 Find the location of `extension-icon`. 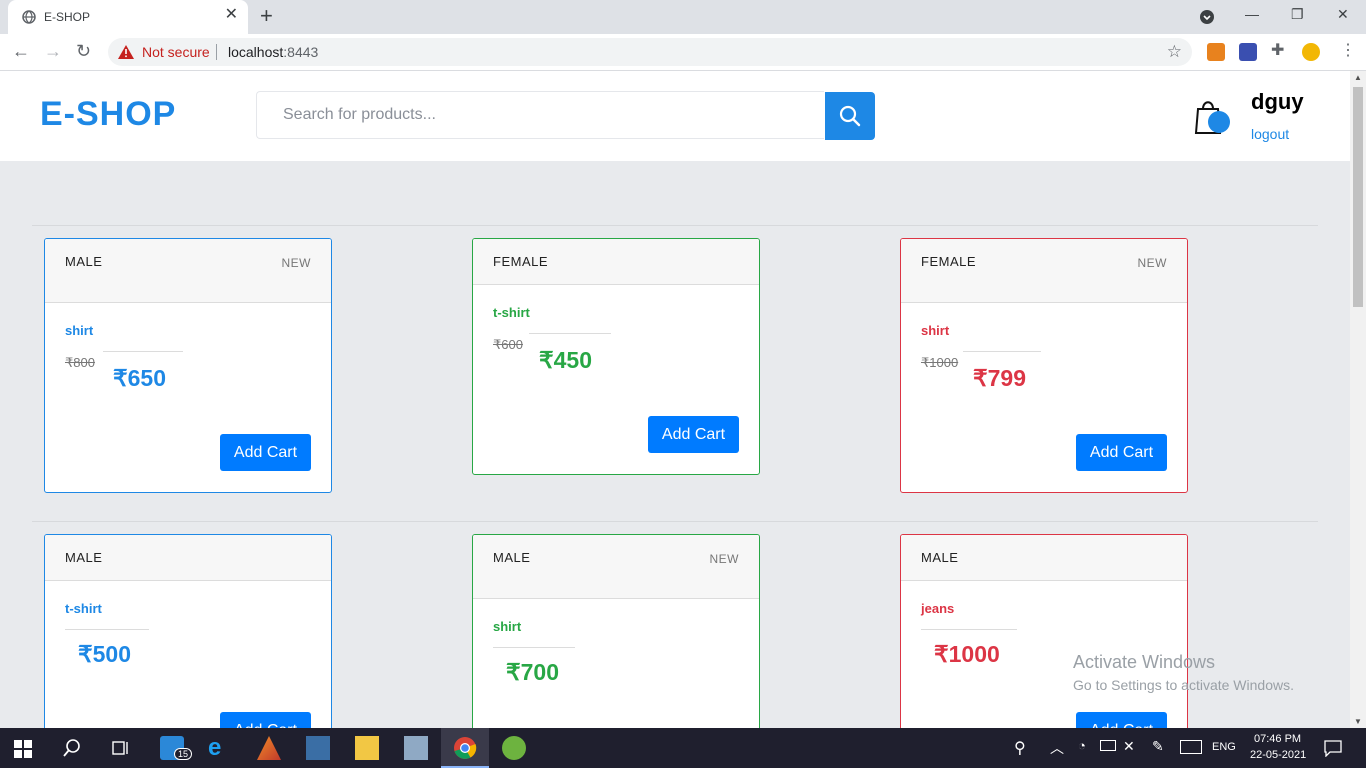

extension-icon is located at coordinates (1248, 52).